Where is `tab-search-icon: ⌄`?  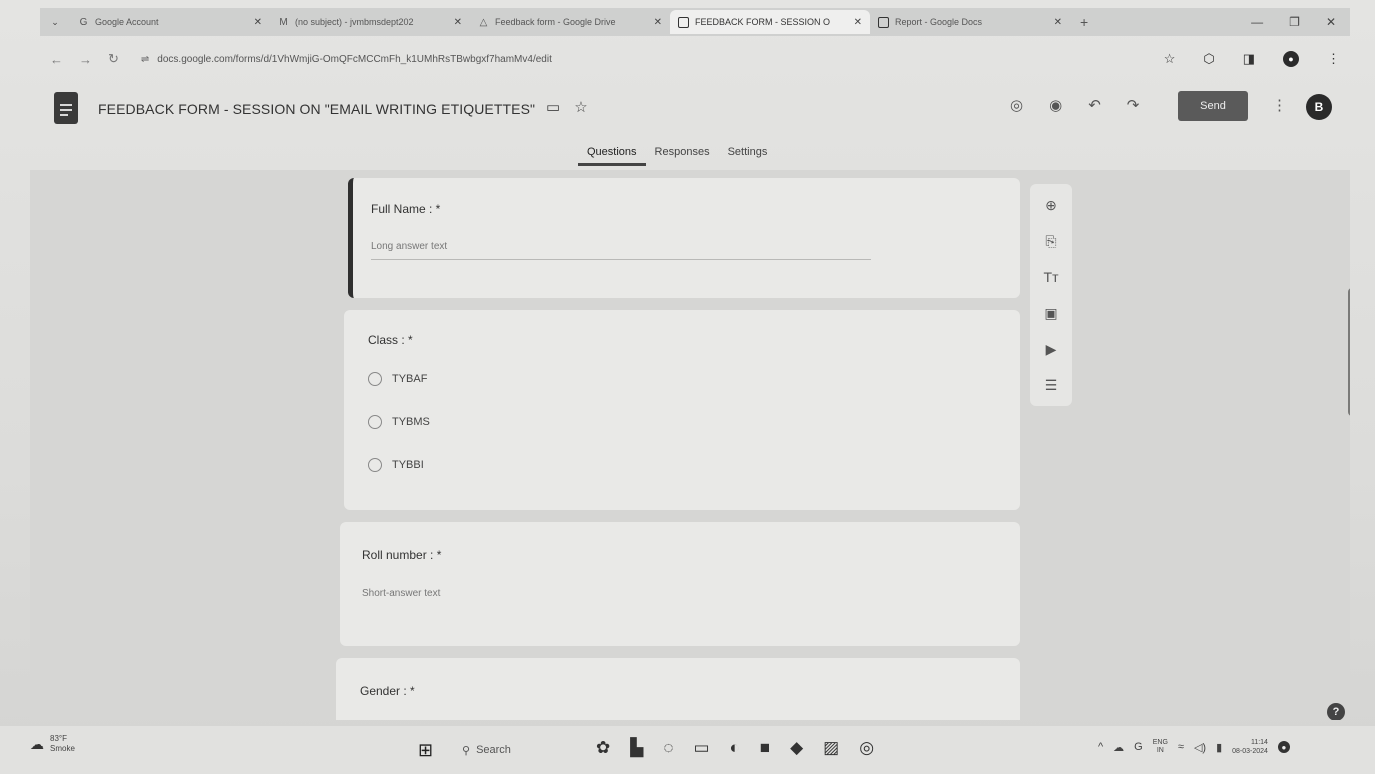 tab-search-icon: ⌄ is located at coordinates (55, 22).